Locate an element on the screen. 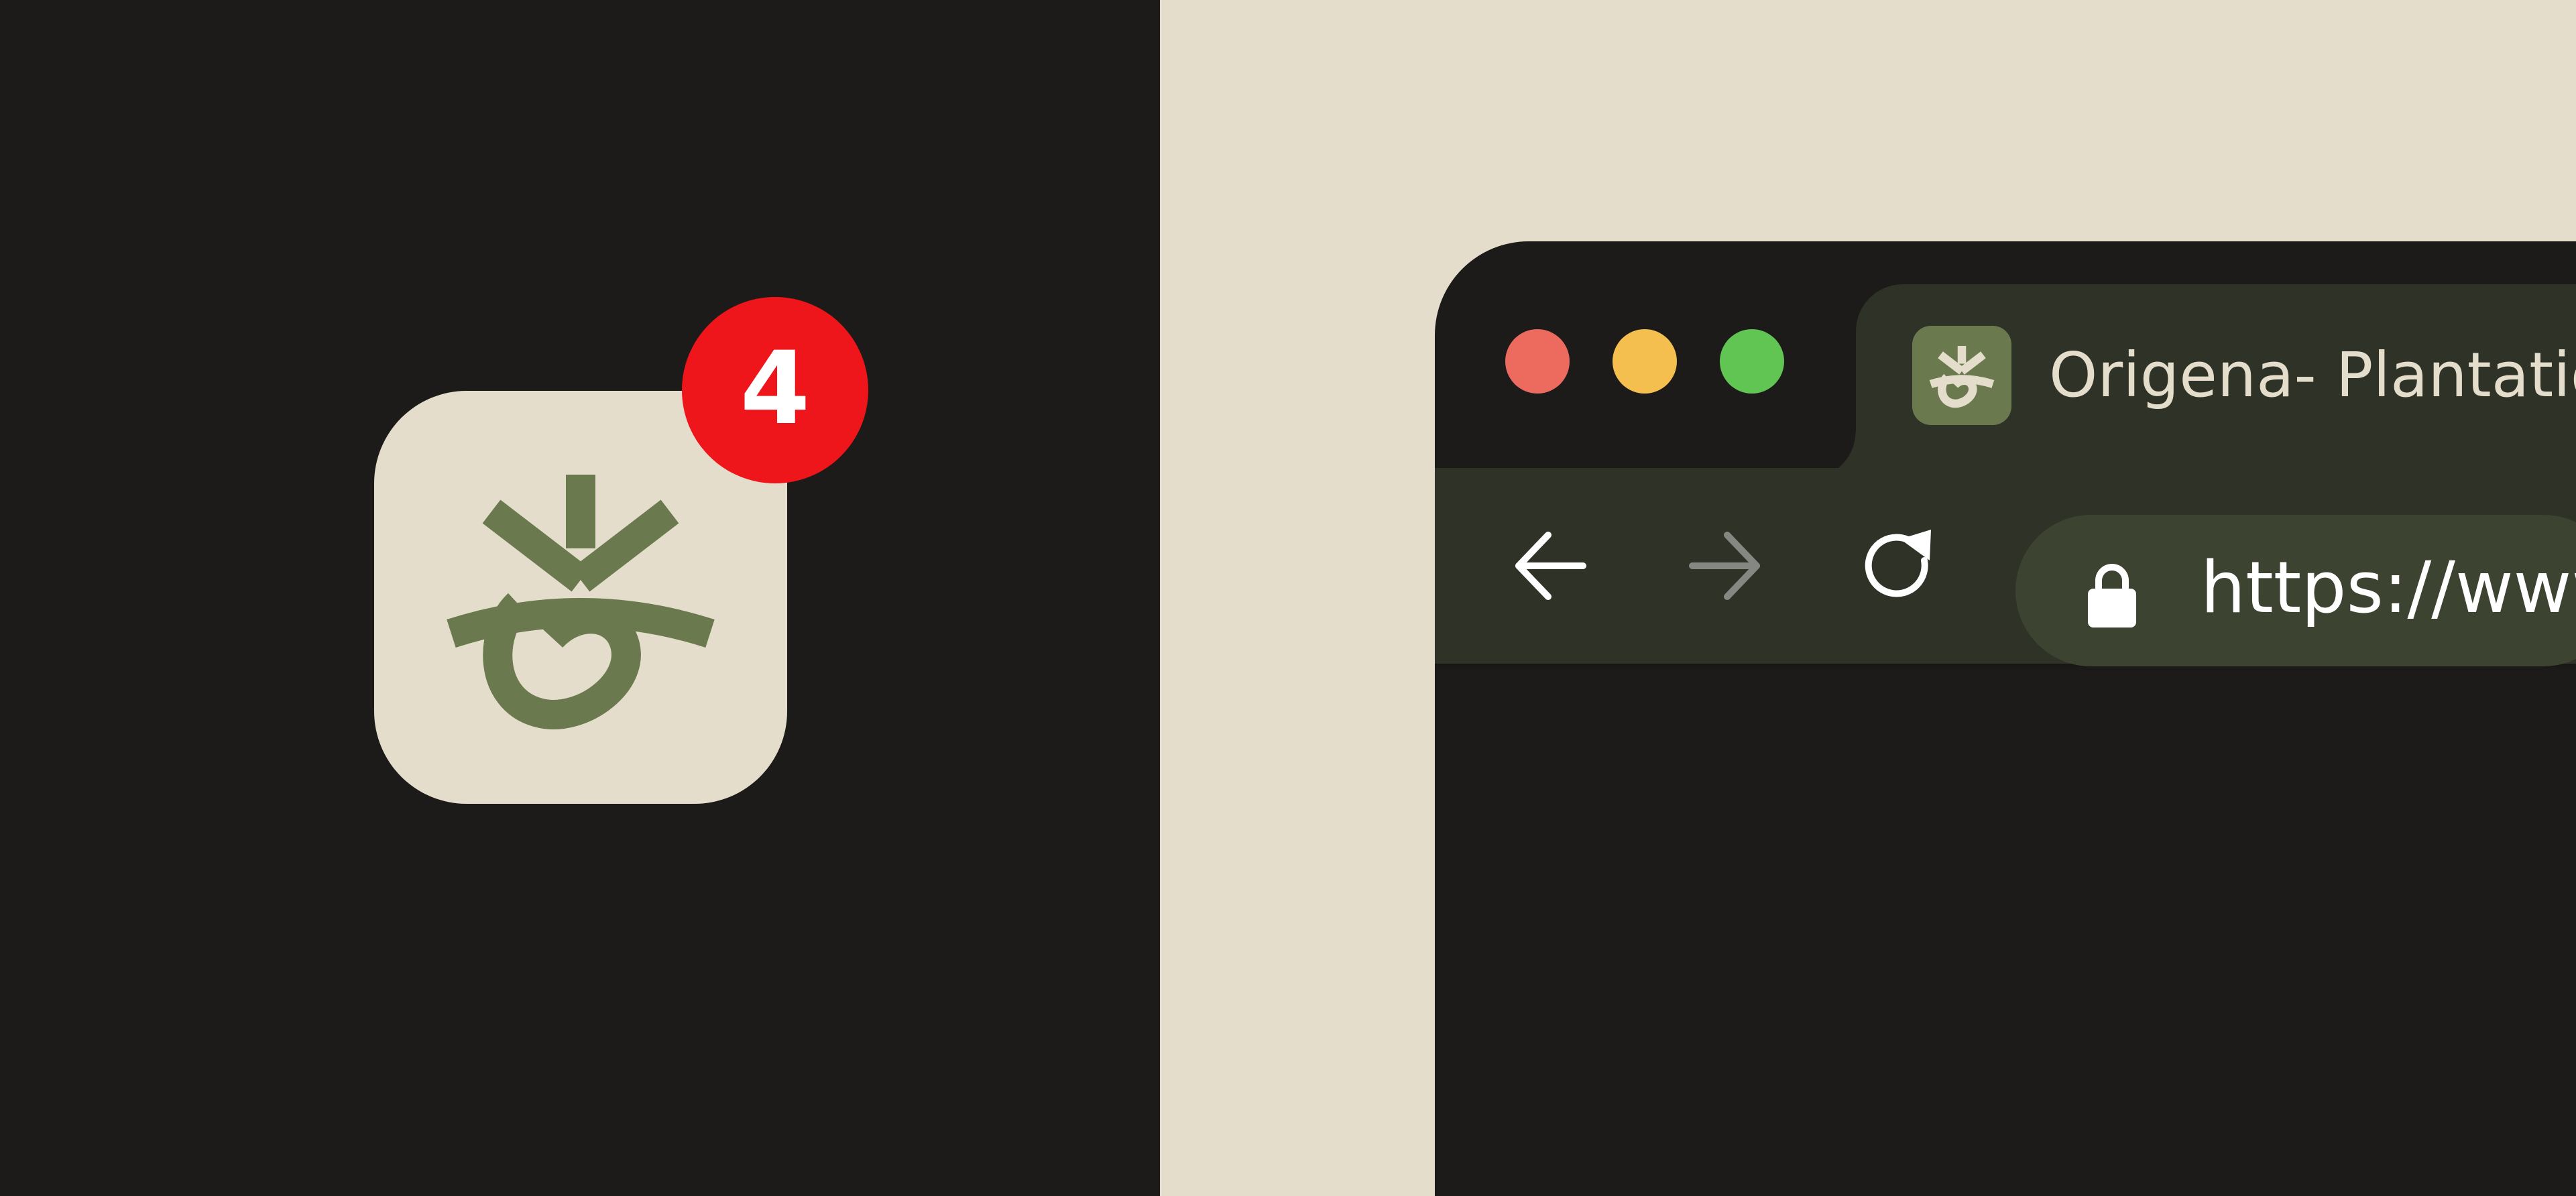  close-window-button is located at coordinates (1537, 361).